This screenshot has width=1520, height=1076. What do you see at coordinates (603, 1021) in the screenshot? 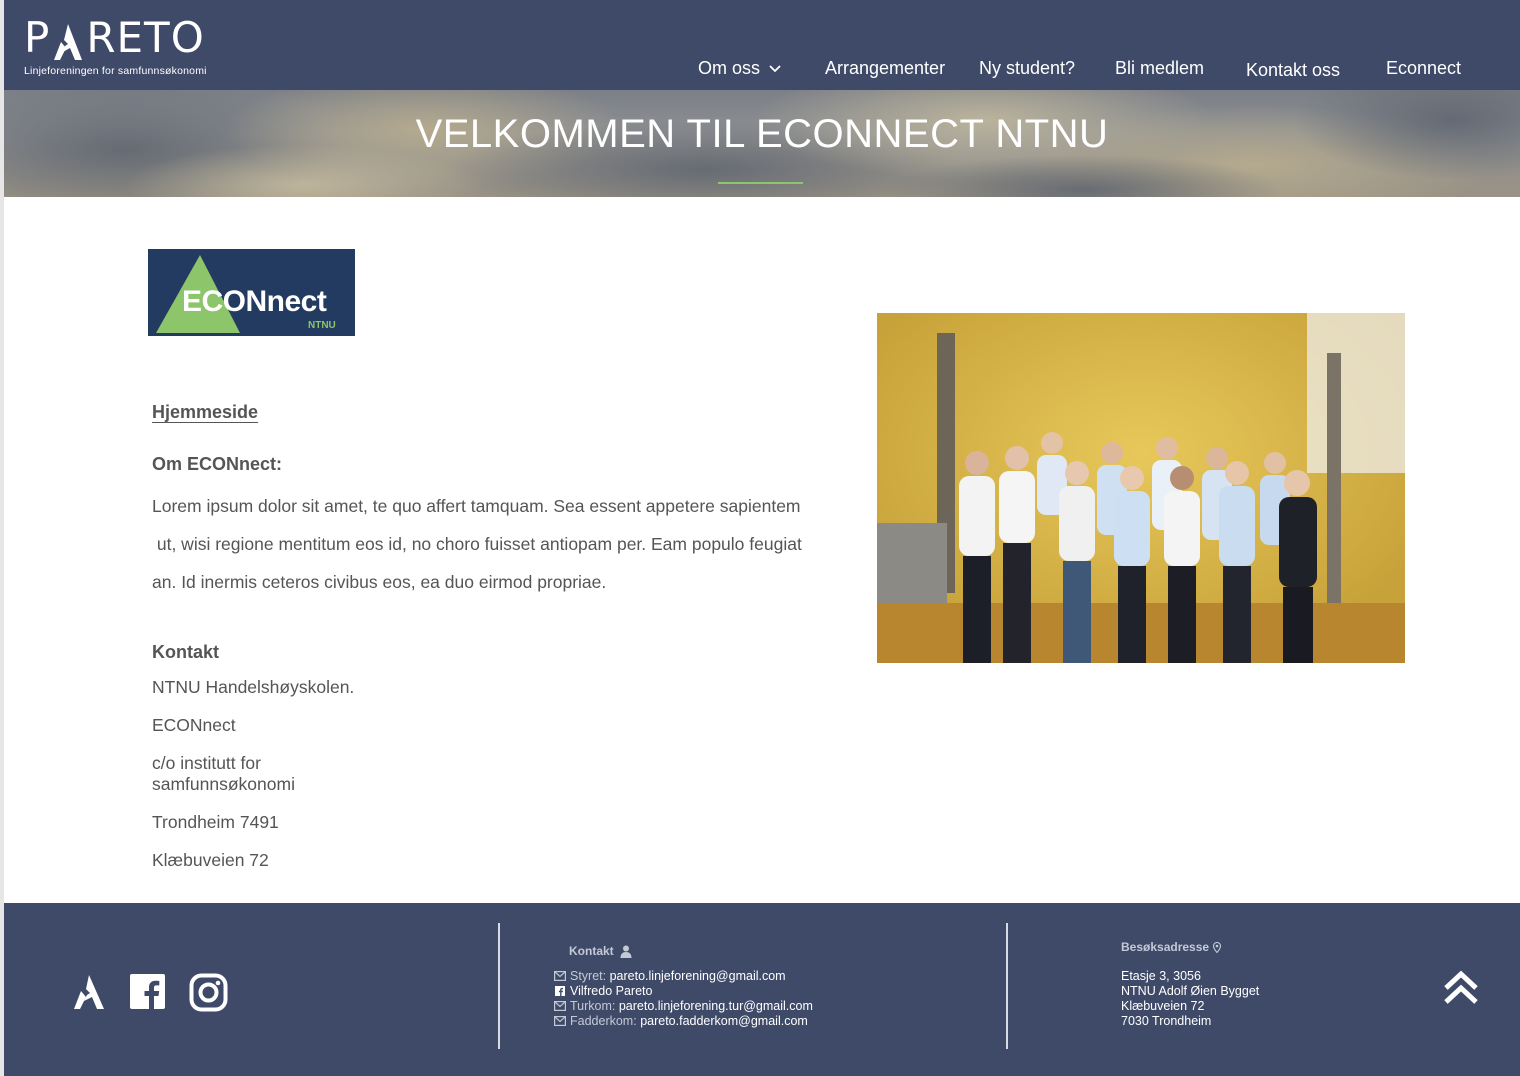
I see `footer-contact-label: Fadderkom:` at bounding box center [603, 1021].